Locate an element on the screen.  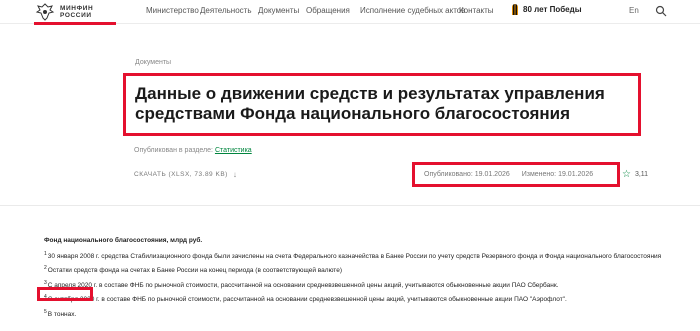
eagle-emblem-icon is located at coordinates (45, 12).